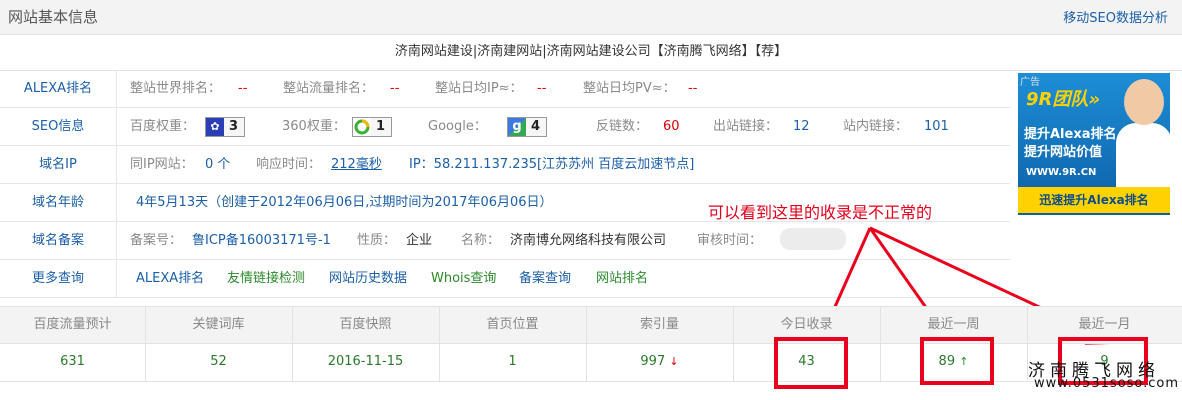 The width and height of the screenshot is (1182, 400). Describe the element at coordinates (156, 240) in the screenshot. I see `icp-no-label: 备案号：` at that location.